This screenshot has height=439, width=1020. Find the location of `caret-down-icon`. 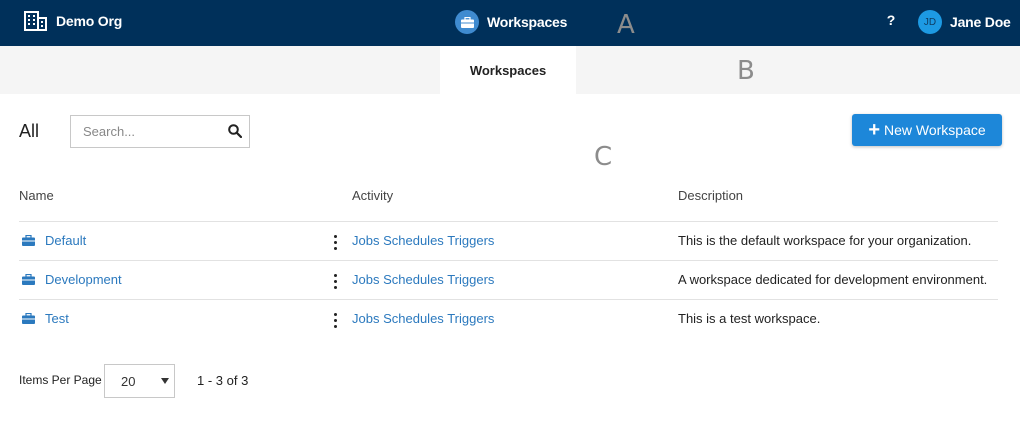

caret-down-icon is located at coordinates (165, 381).